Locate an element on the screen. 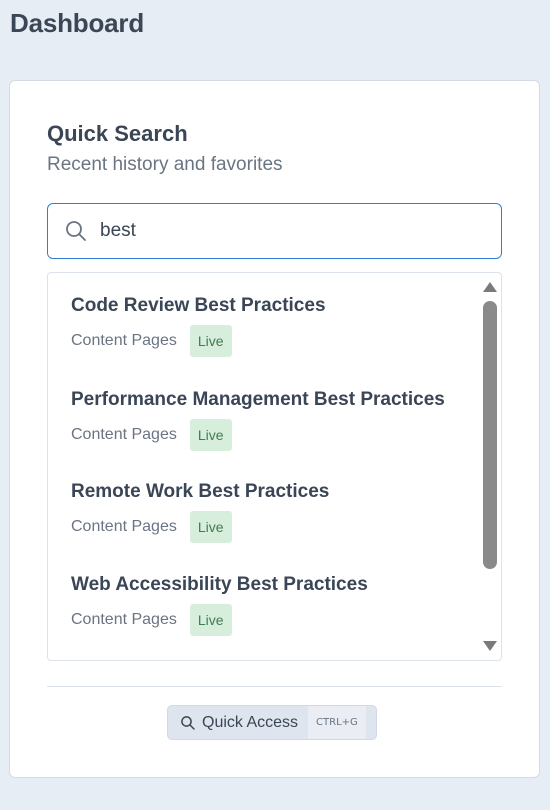 The height and width of the screenshot is (810, 550). scrollbar is located at coordinates (490, 466).